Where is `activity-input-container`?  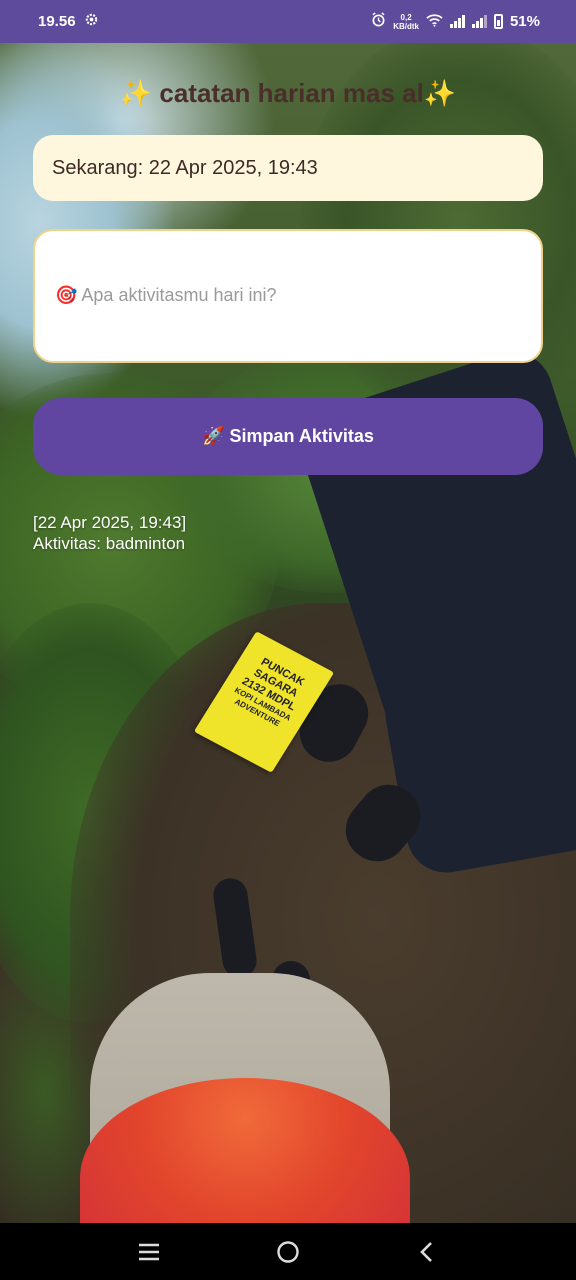
activity-input-container is located at coordinates (288, 296).